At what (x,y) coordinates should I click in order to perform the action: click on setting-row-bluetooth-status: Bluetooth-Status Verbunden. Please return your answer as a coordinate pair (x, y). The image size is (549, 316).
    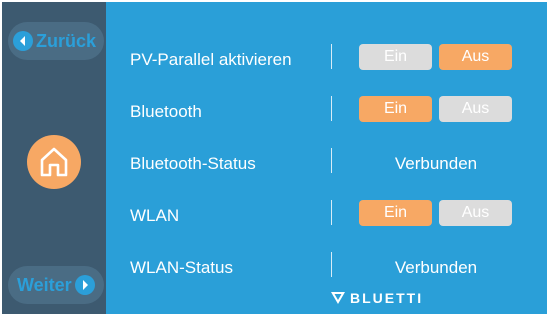
    Looking at the image, I should click on (326, 164).